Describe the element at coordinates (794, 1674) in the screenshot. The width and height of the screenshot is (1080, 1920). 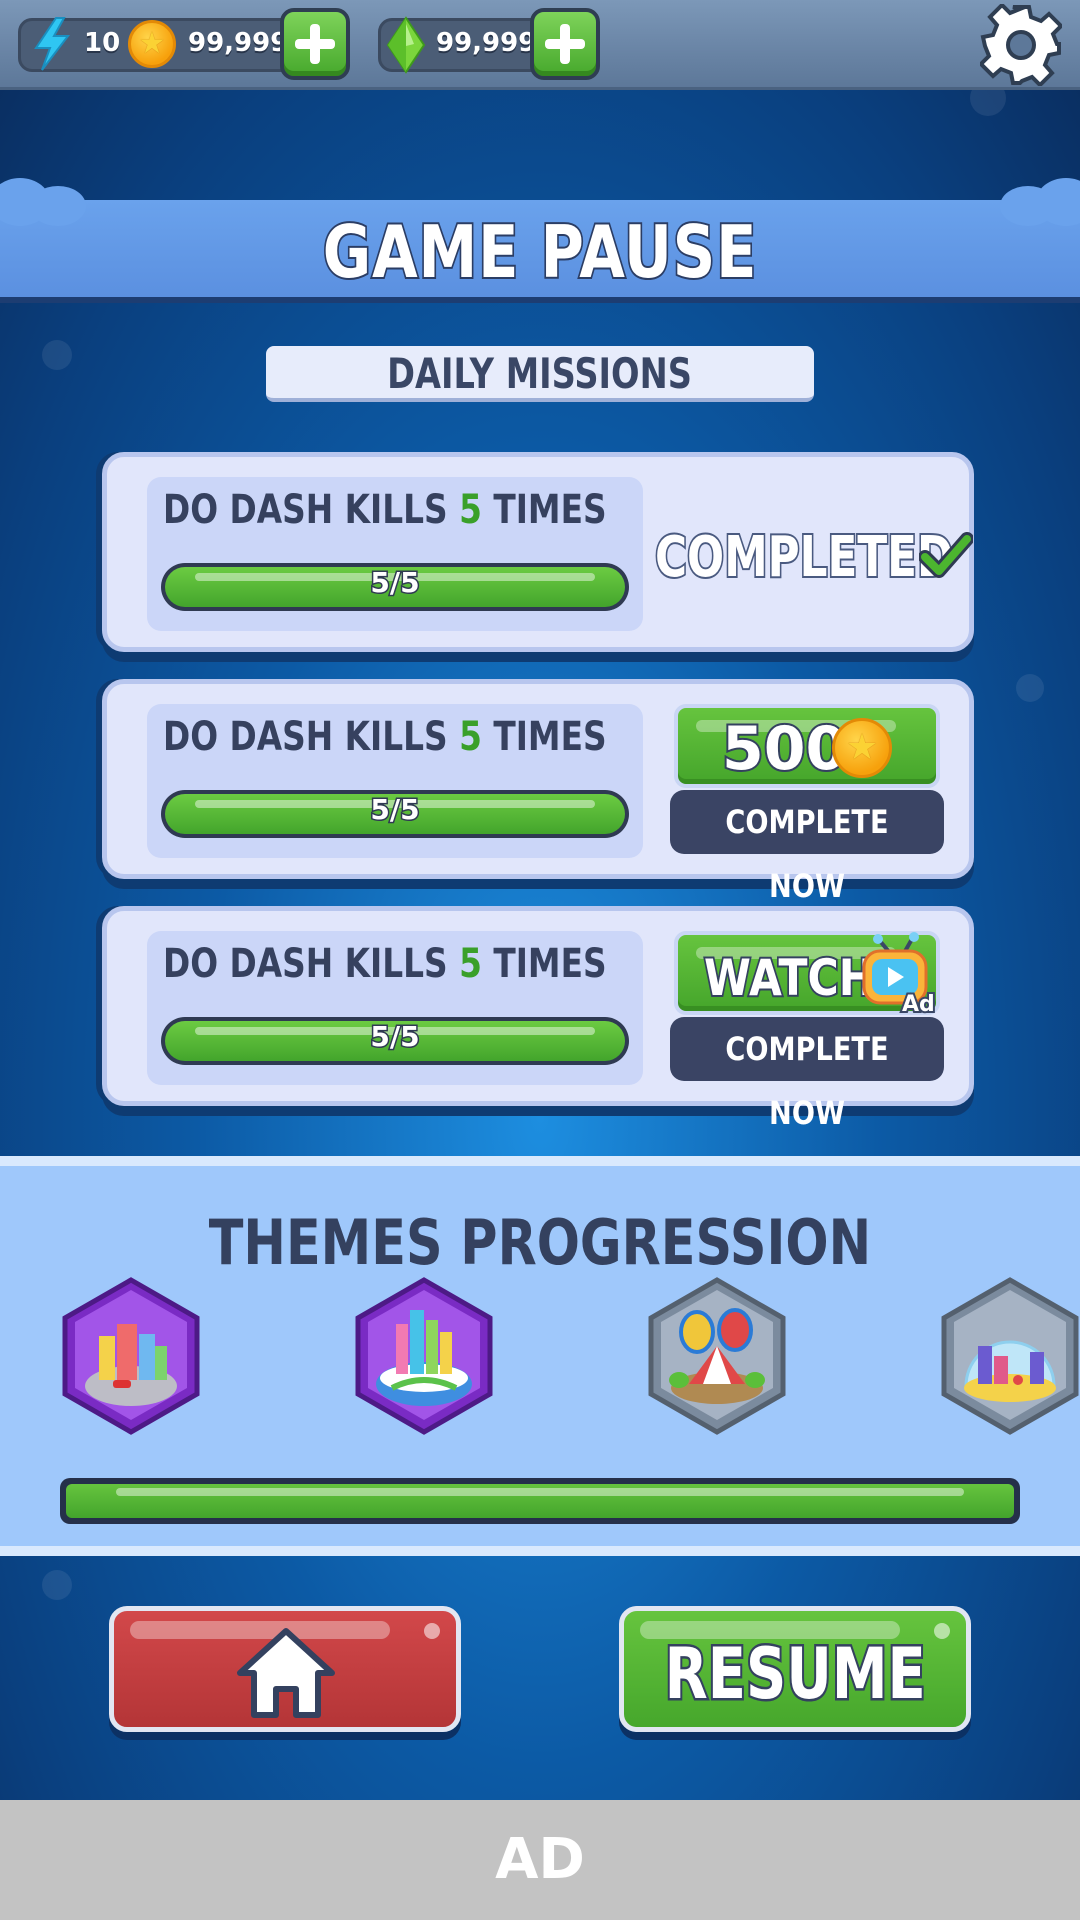
I see `resume-label: RESUME` at that location.